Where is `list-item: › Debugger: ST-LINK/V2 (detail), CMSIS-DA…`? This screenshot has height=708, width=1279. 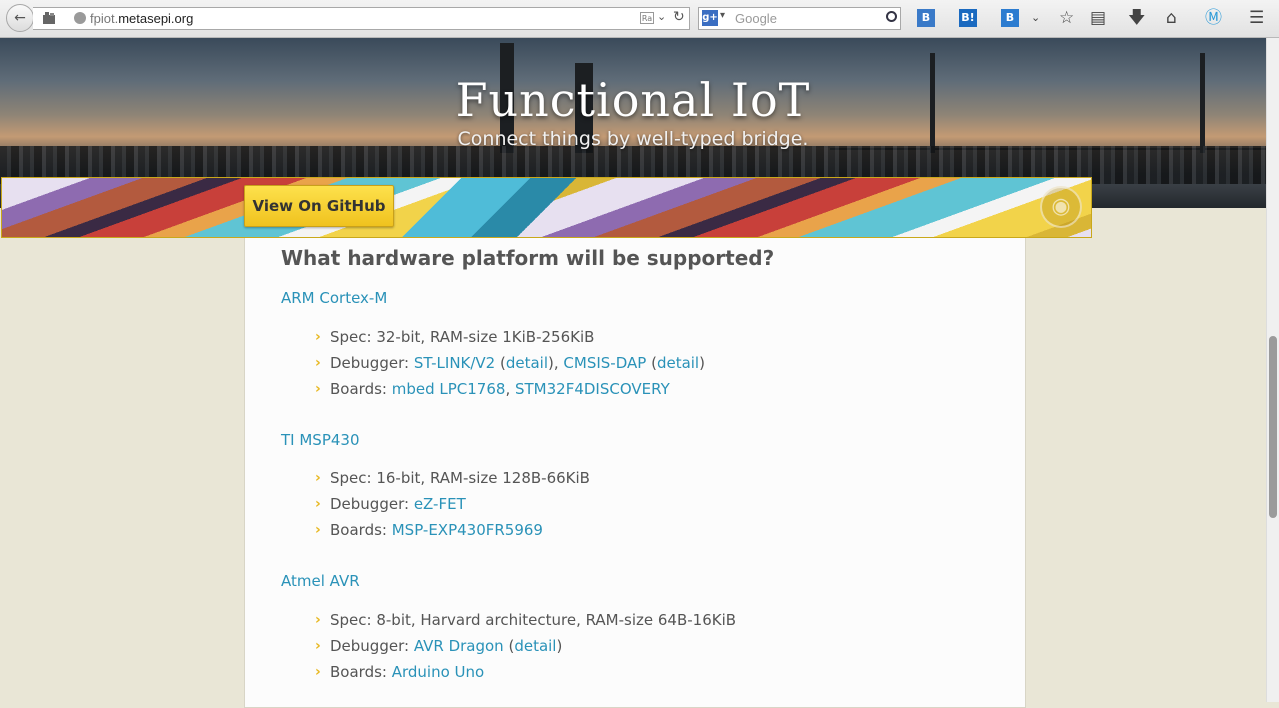
list-item: › Debugger: ST-LINK/V2 (detail), CMSIS-DA… is located at coordinates (510, 363).